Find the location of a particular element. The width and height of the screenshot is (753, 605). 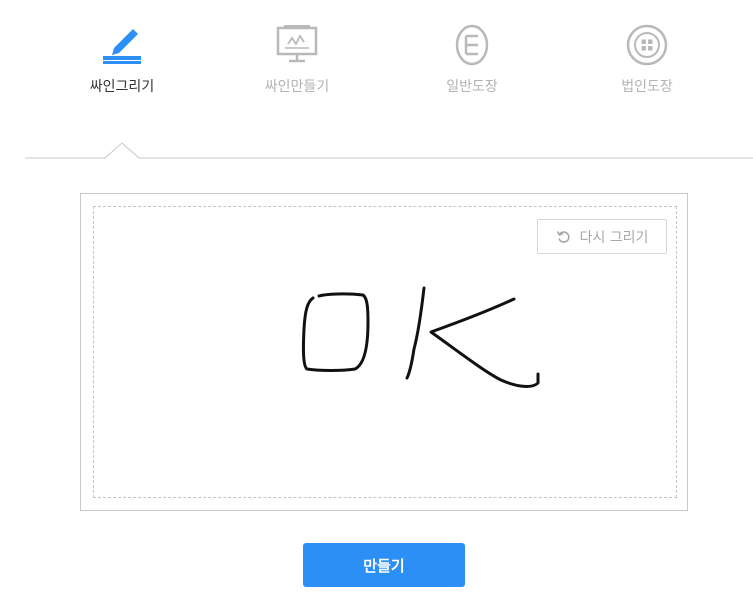

tab-divider is located at coordinates (389, 151).